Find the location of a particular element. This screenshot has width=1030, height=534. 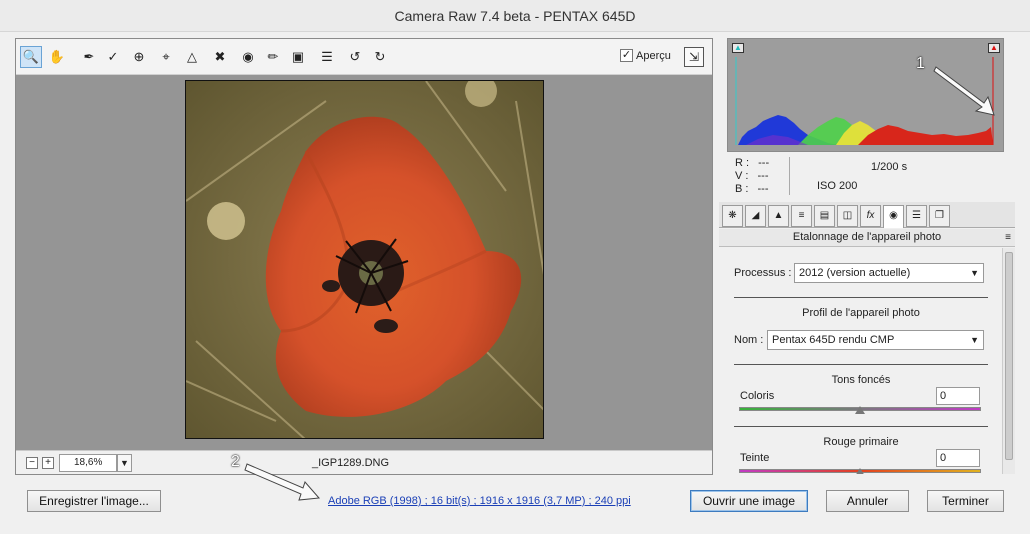

process-select: 2012 (version actuelle) ▼ is located at coordinates (889, 273).